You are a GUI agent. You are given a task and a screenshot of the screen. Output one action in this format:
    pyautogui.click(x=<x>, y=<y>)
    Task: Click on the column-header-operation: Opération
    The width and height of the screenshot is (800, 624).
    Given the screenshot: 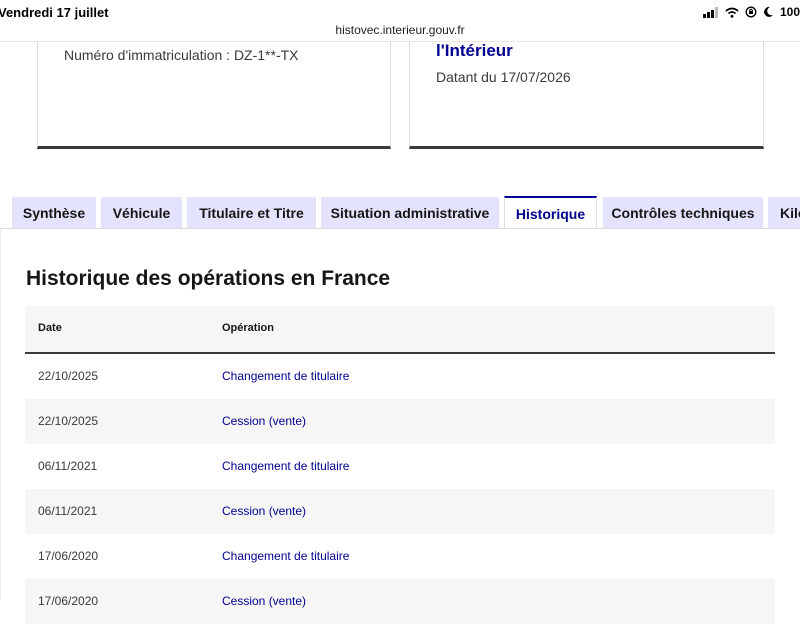 What is the action you would take?
    pyautogui.click(x=248, y=328)
    